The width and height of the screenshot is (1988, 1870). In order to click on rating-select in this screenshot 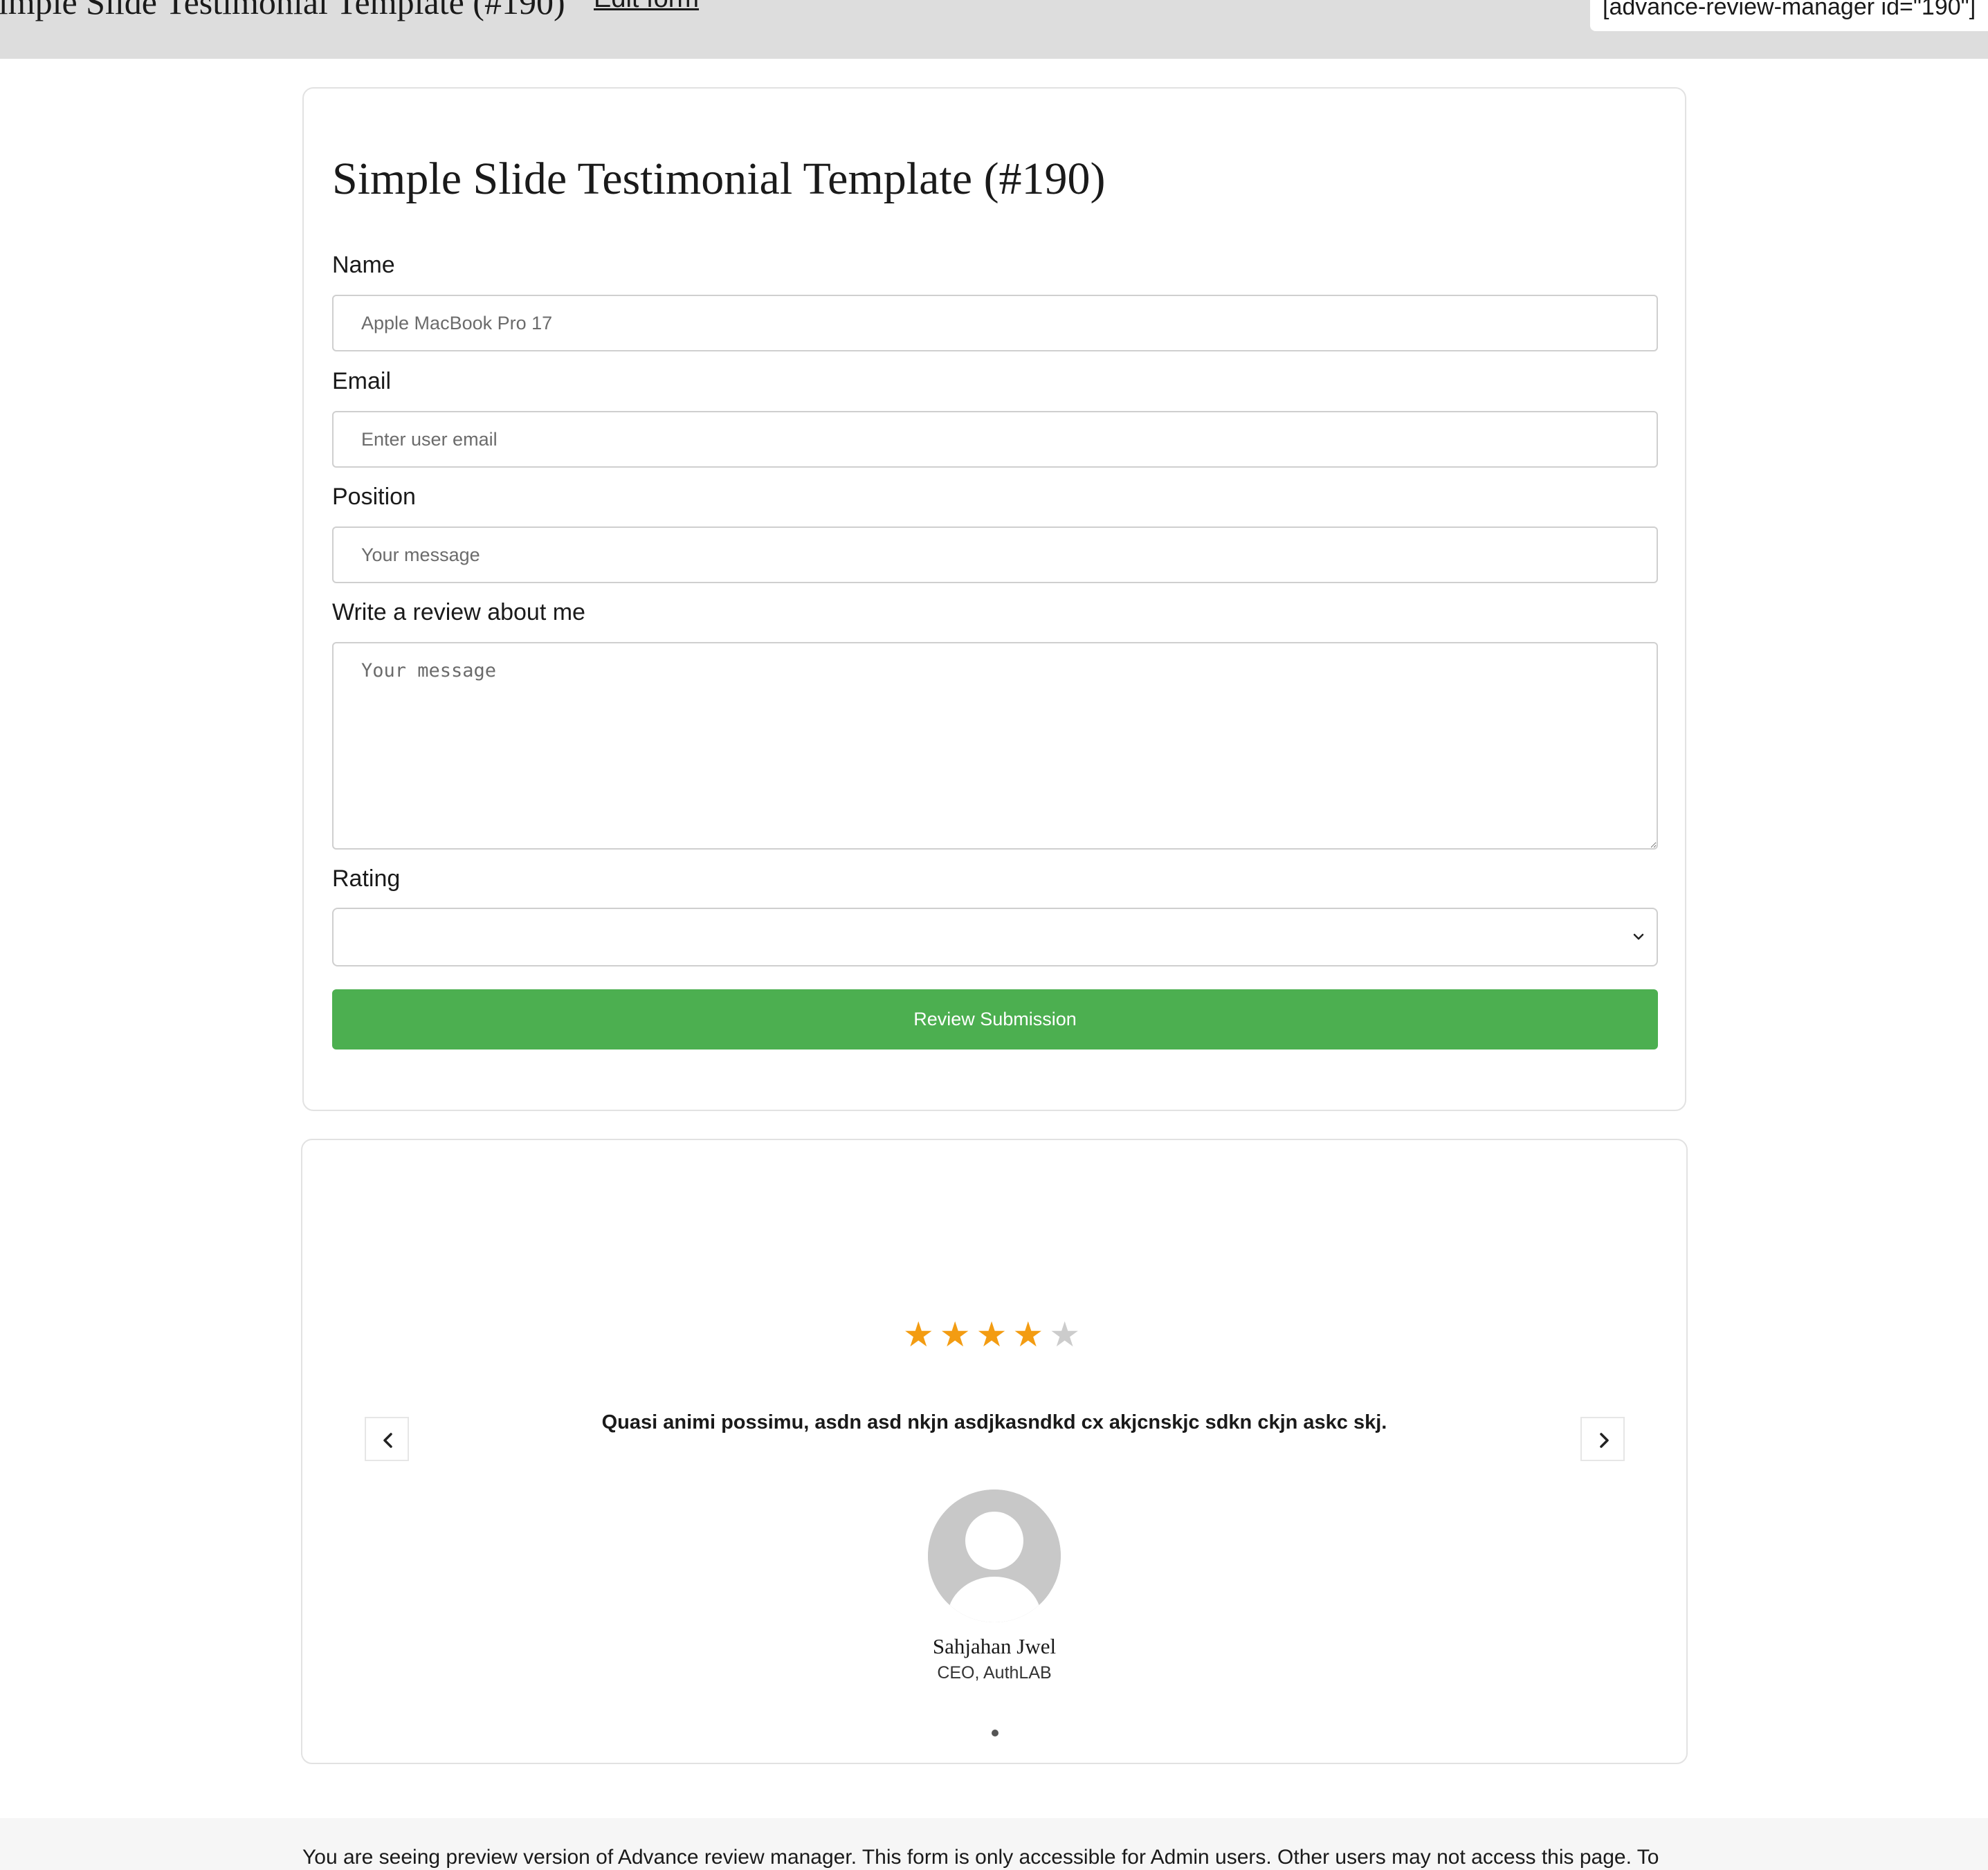, I will do `click(995, 937)`.